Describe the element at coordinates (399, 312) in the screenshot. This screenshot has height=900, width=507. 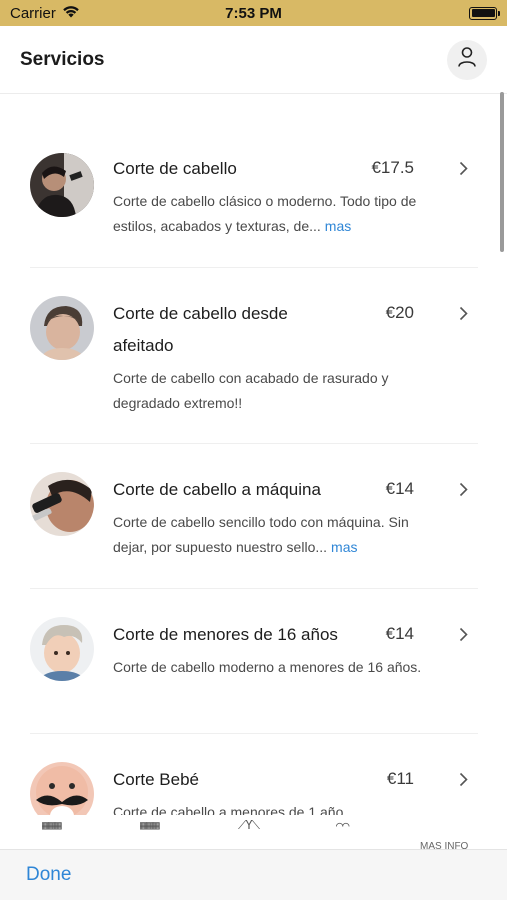
I see `service-price: €20` at that location.